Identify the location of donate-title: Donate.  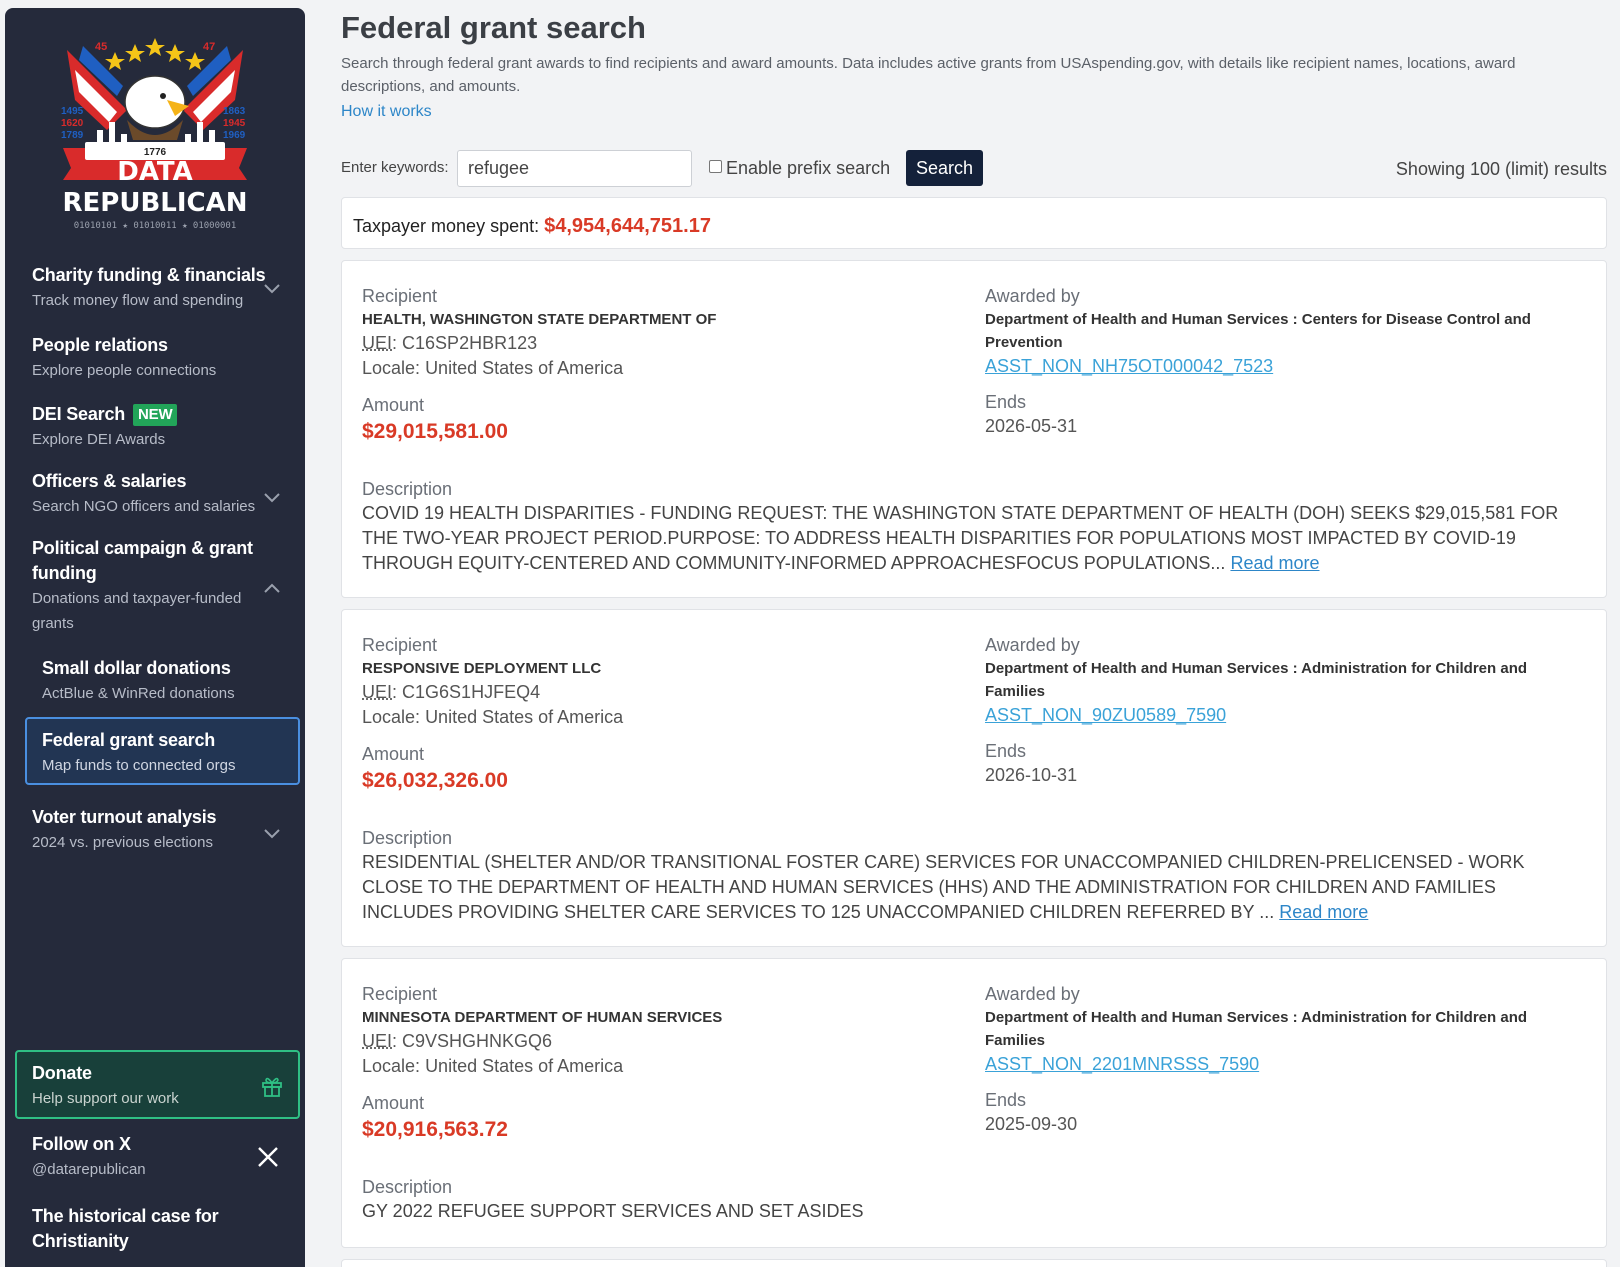
(62, 1073).